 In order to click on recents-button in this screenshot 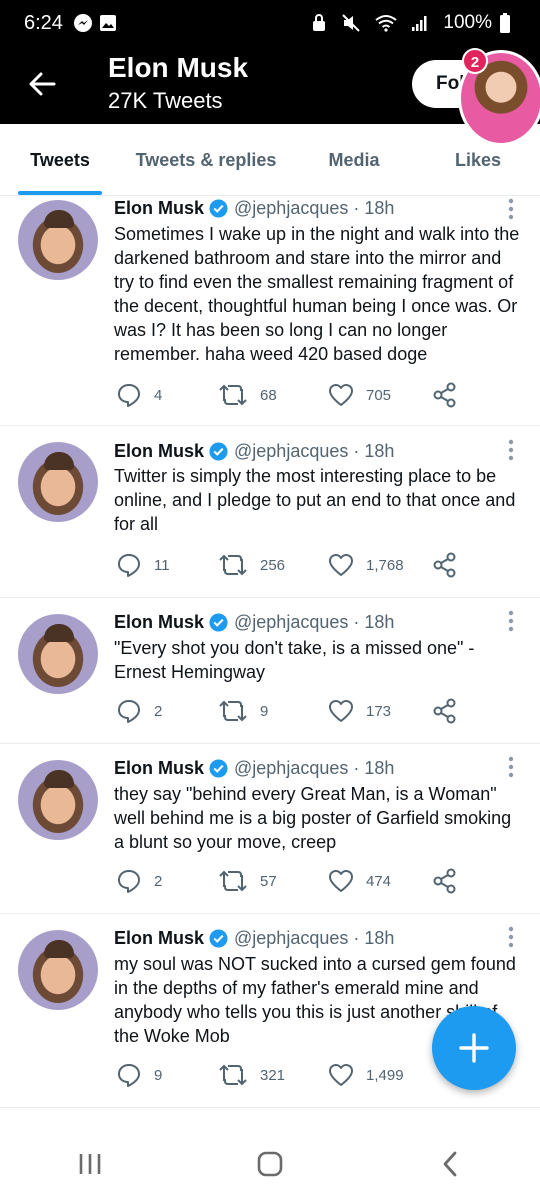, I will do `click(90, 1164)`.